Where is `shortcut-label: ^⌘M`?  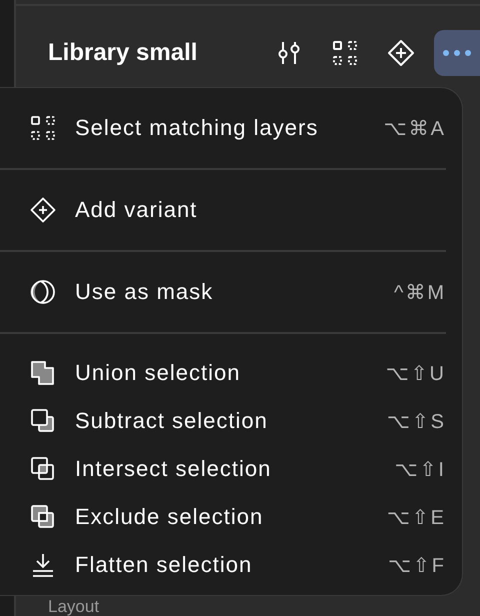
shortcut-label: ^⌘M is located at coordinates (420, 292).